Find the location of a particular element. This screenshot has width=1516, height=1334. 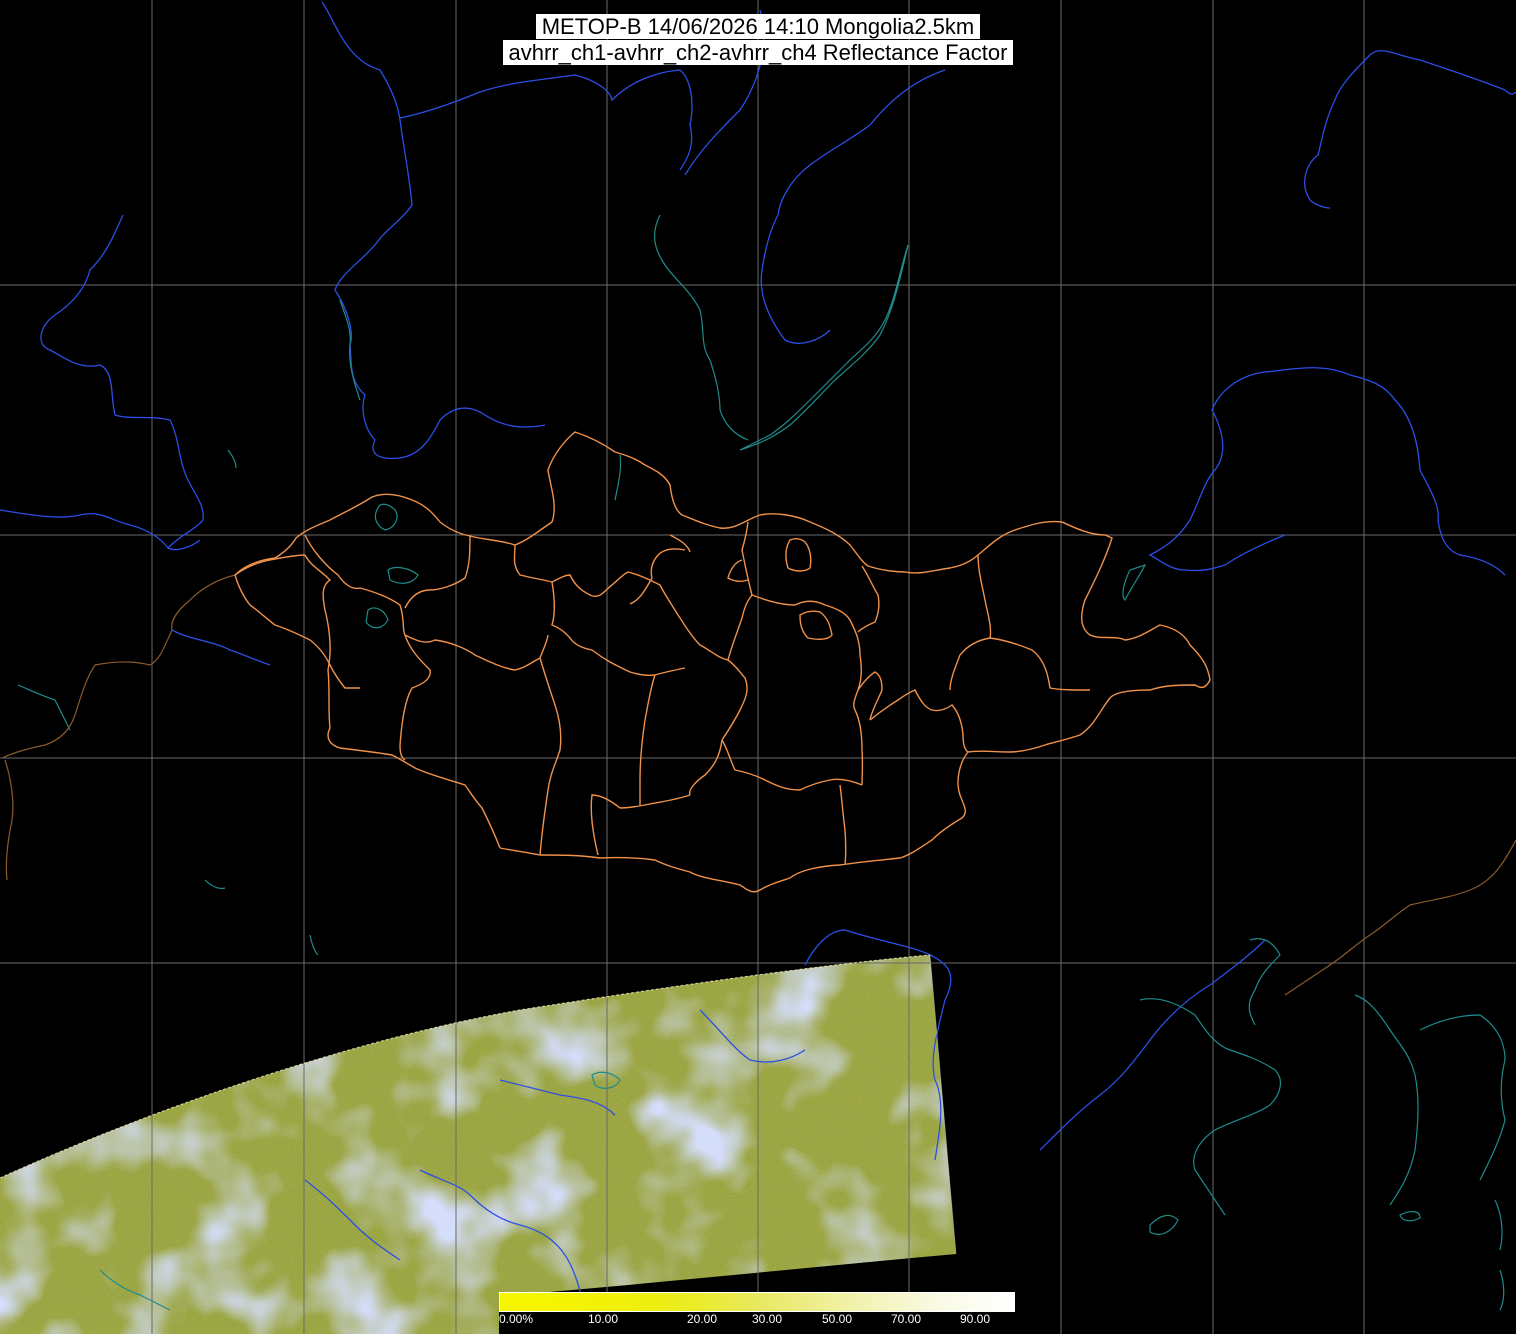

colorbar-label-90: 90.00 is located at coordinates (975, 1319).